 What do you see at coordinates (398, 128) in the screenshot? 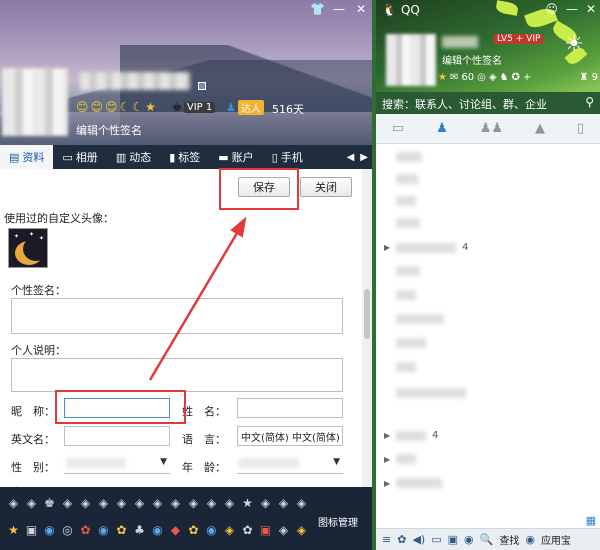
I see `tab-messages: ▭` at bounding box center [398, 128].